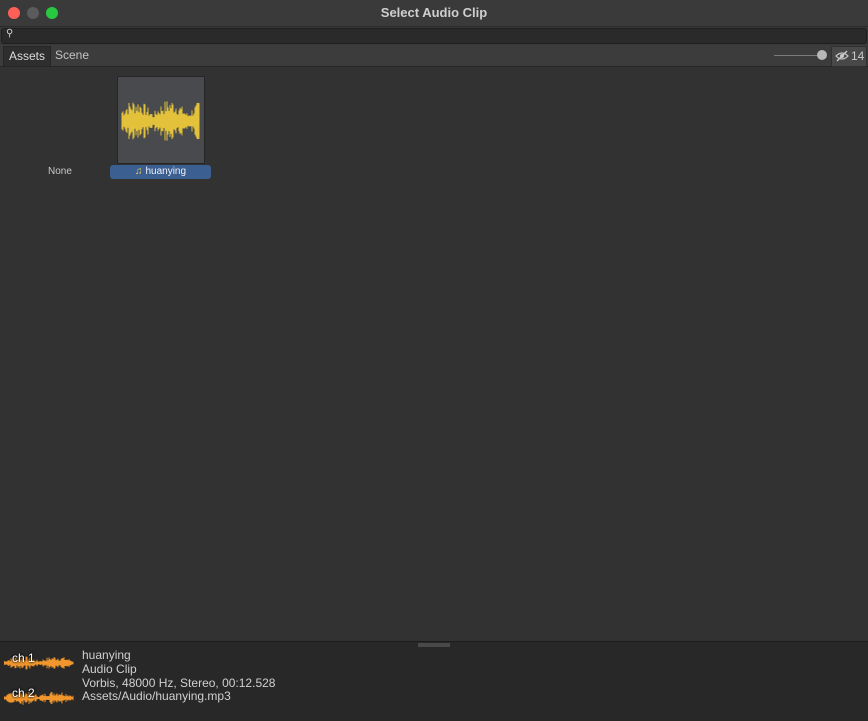  Describe the element at coordinates (10, 33) in the screenshot. I see `search-icon: ⚲` at that location.